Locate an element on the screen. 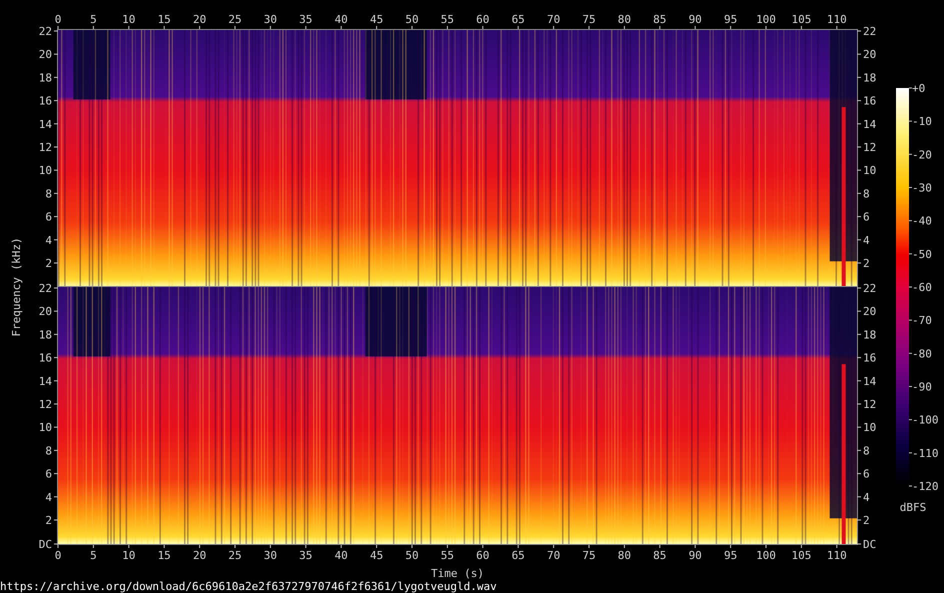 This screenshot has height=593, width=944. colorbar-tick-label: -90 is located at coordinates (922, 387).